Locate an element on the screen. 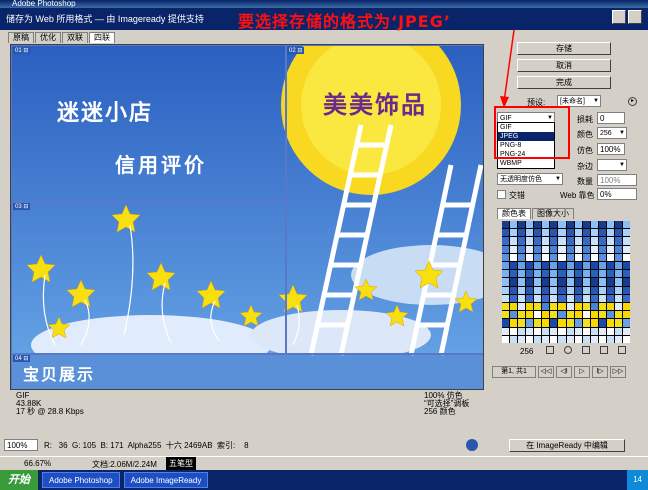 Image resolution: width=648 pixels, height=490 pixels. color-table is located at coordinates (566, 282).